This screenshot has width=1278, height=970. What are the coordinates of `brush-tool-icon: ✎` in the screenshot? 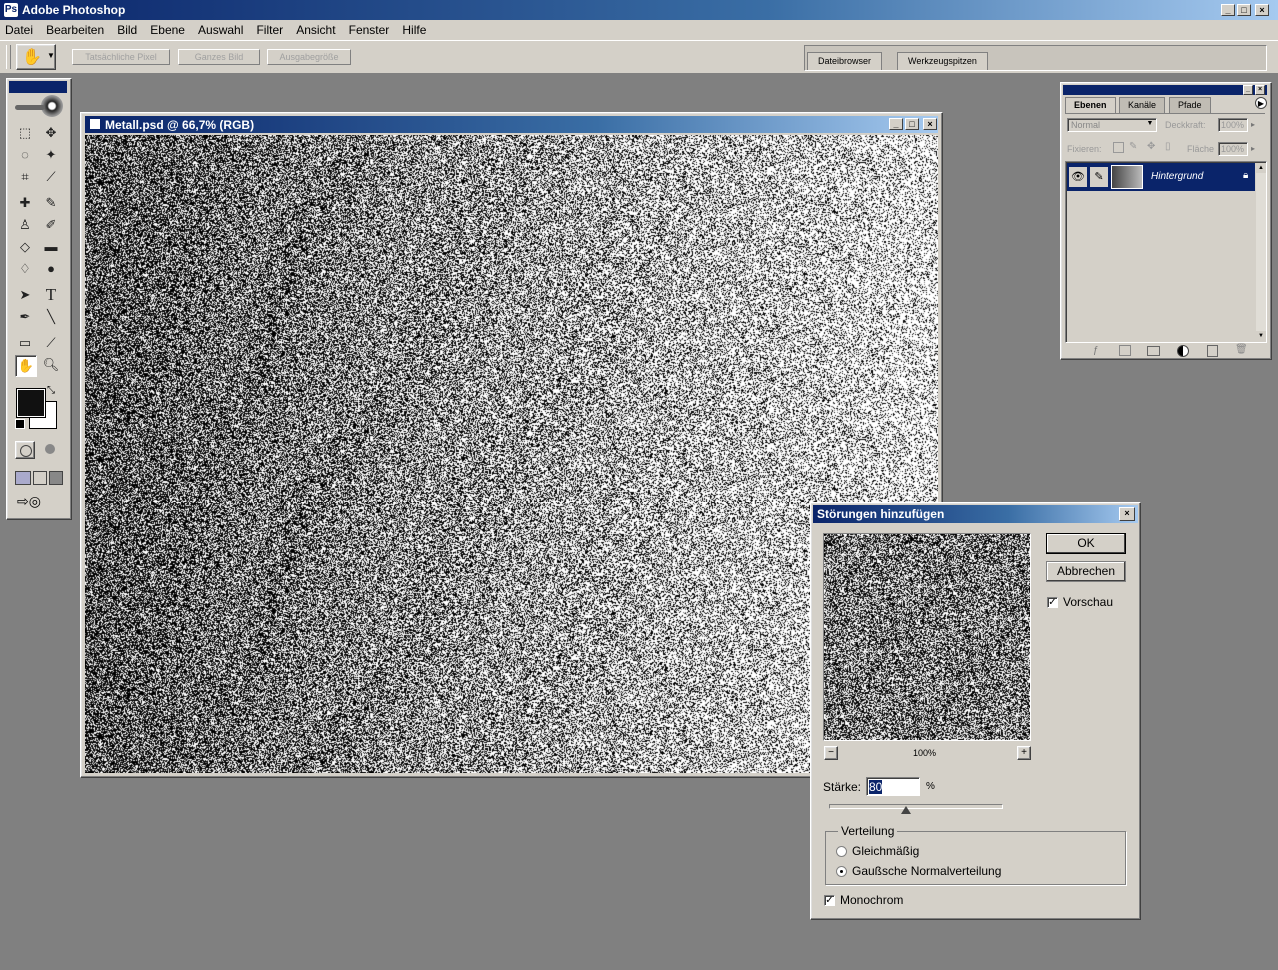 It's located at (51, 203).